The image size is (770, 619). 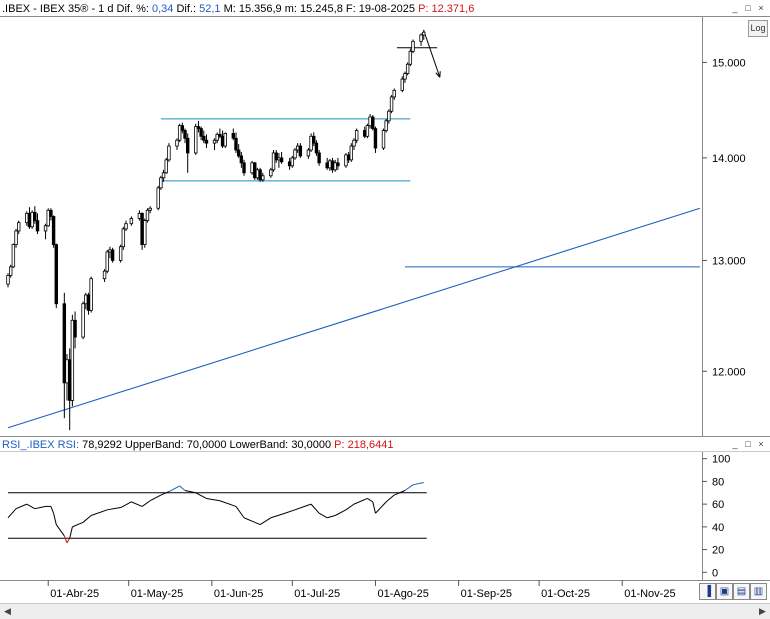 I want to click on horizontal-scrollbar: ◀ ▶, so click(x=385, y=611).